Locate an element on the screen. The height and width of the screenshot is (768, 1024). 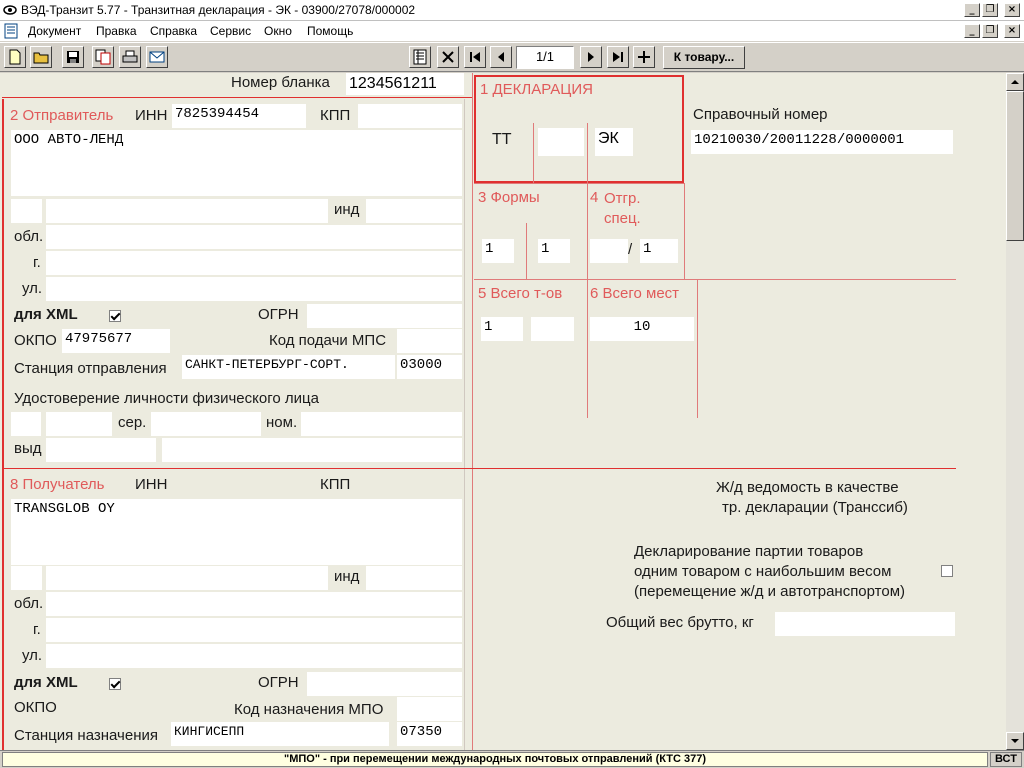
x-icon is located at coordinates (448, 57).